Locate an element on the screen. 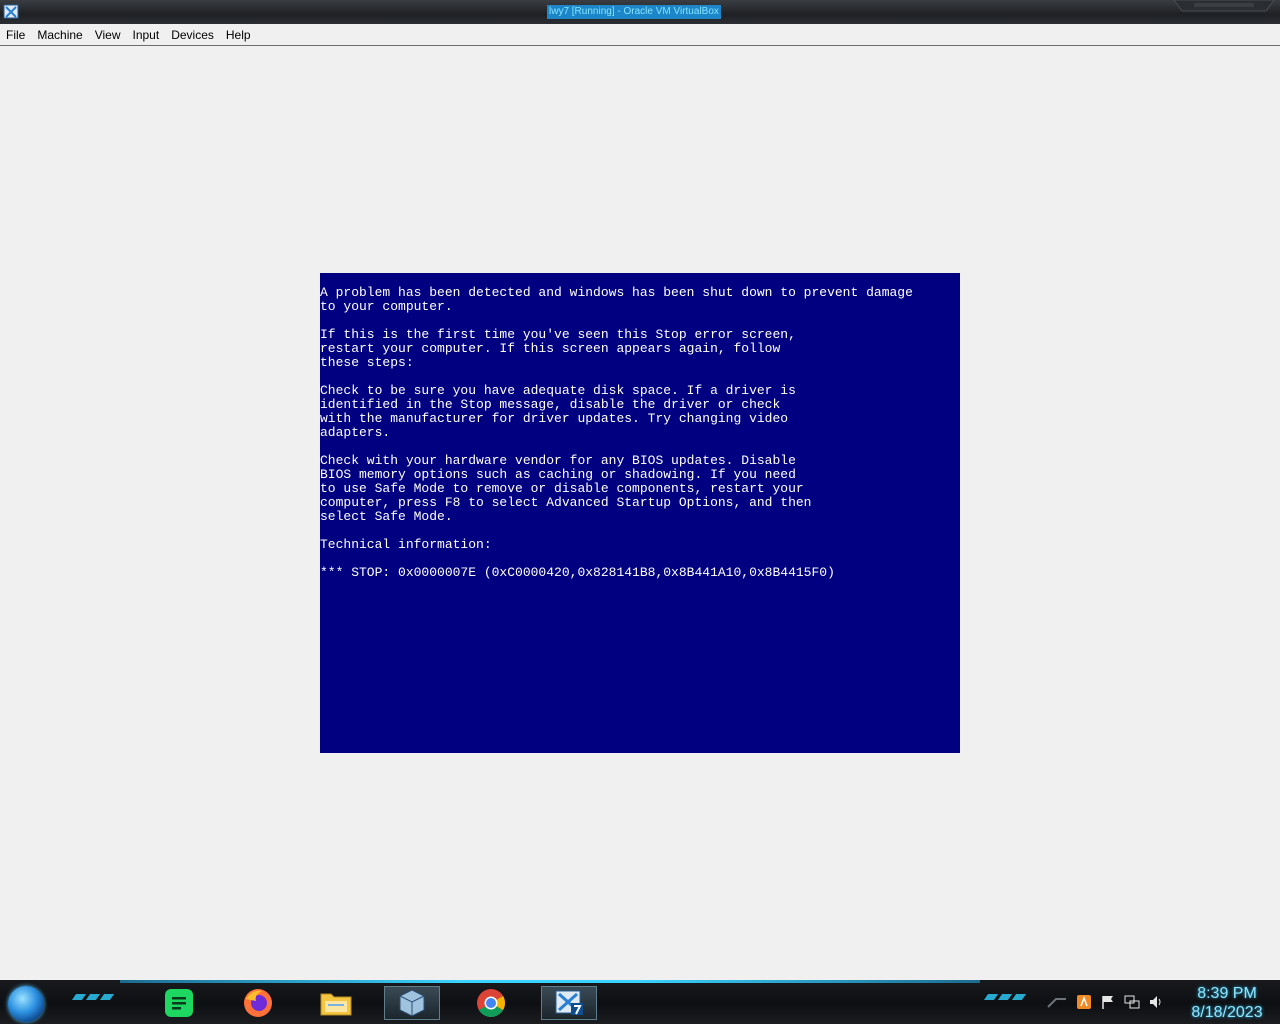 The width and height of the screenshot is (1280, 1024). menu-devices: Devices is located at coordinates (192, 35).